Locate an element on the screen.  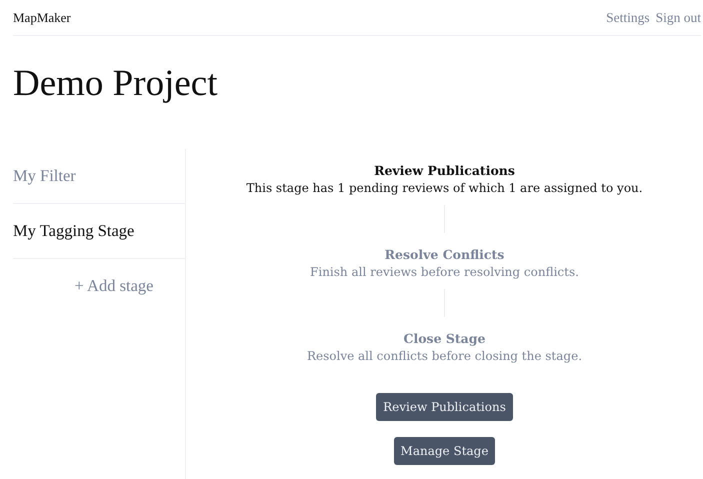
sidebar-item: My Filter is located at coordinates (99, 176).